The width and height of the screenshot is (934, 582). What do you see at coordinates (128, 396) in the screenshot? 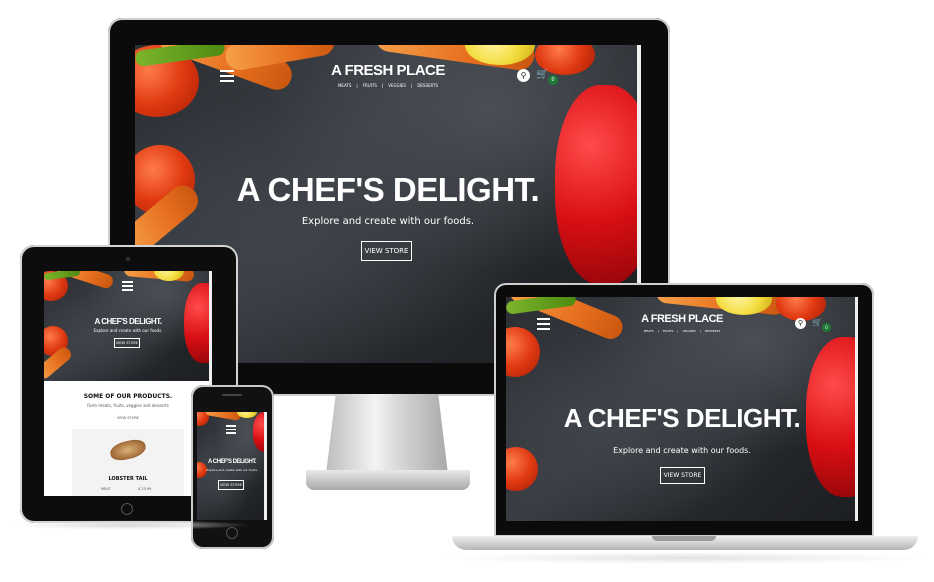
I see `products-heading: SOME OF OUR PRODUCTS.` at bounding box center [128, 396].